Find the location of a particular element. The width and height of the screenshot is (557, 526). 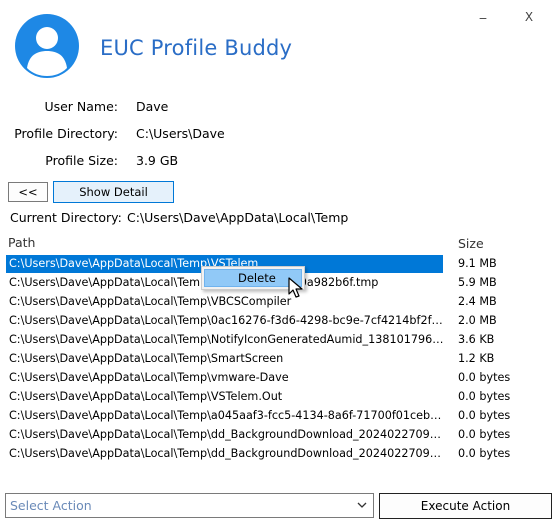

user-name-value: Dave is located at coordinates (152, 106).